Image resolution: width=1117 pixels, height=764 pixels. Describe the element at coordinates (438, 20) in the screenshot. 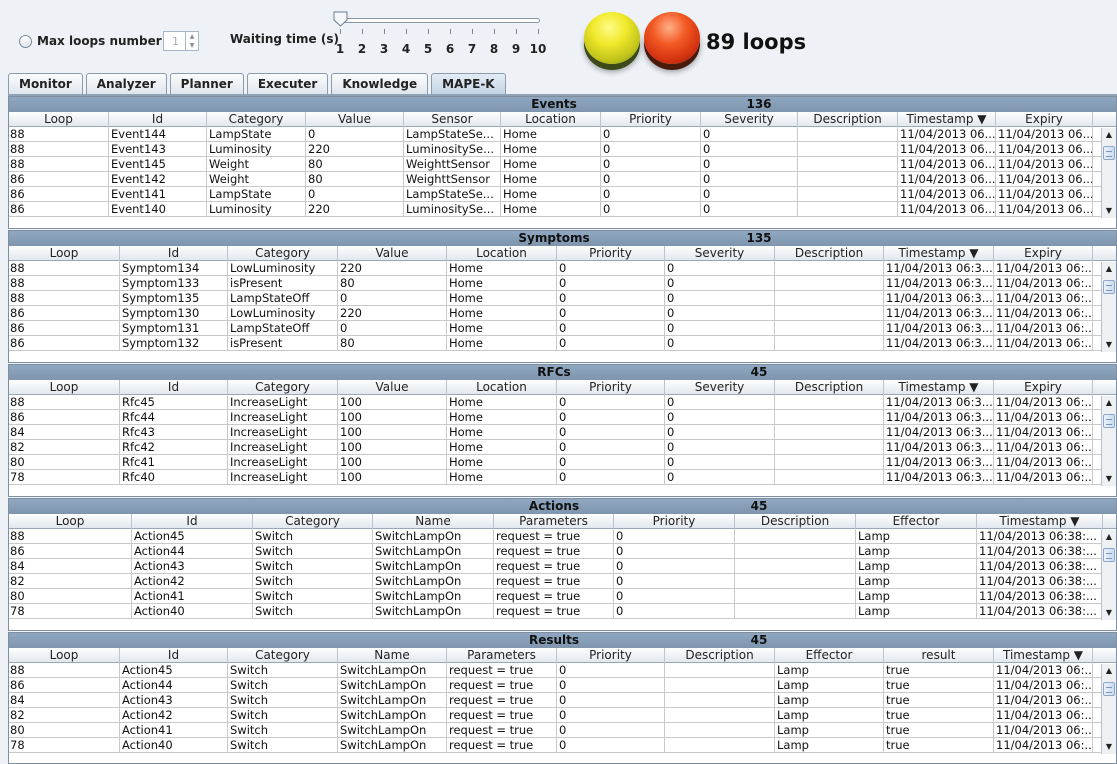

I see `waiting-time-slider` at that location.